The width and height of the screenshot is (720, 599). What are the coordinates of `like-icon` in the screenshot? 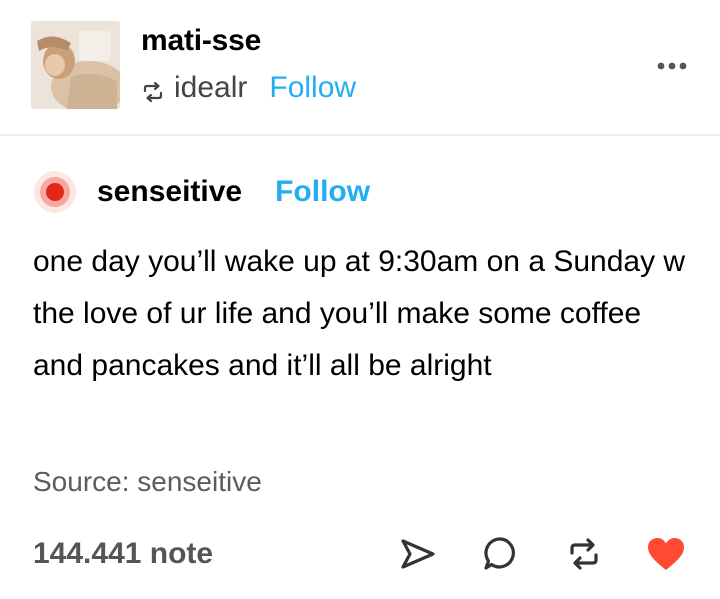 It's located at (666, 554).